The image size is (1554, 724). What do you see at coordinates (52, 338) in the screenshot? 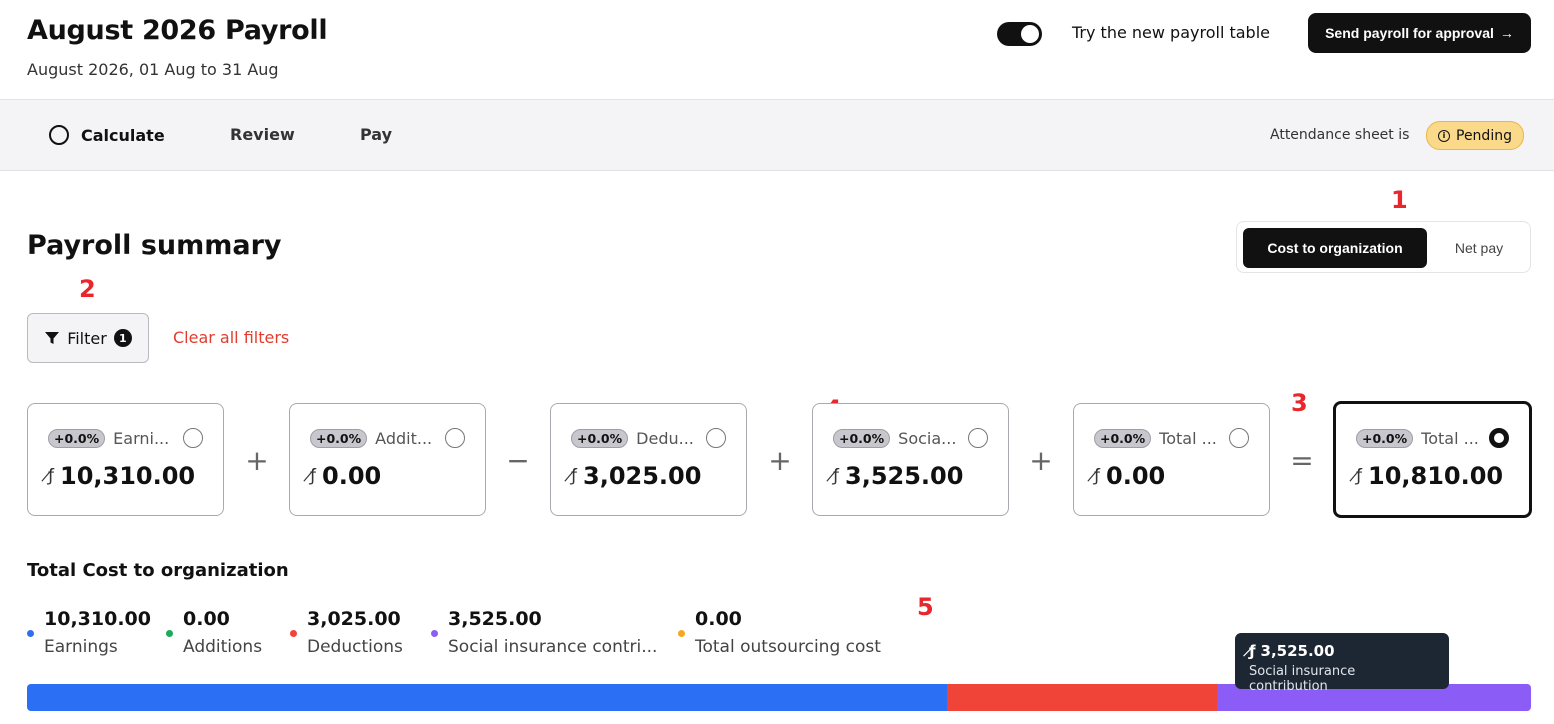
I see `filter-icon` at bounding box center [52, 338].